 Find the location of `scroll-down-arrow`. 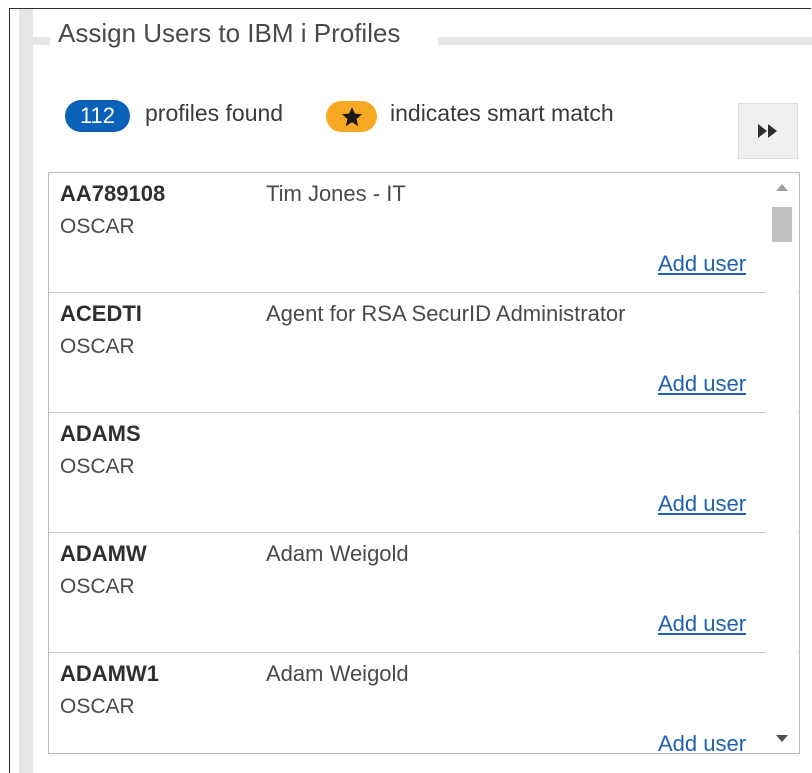

scroll-down-arrow is located at coordinates (782, 739).